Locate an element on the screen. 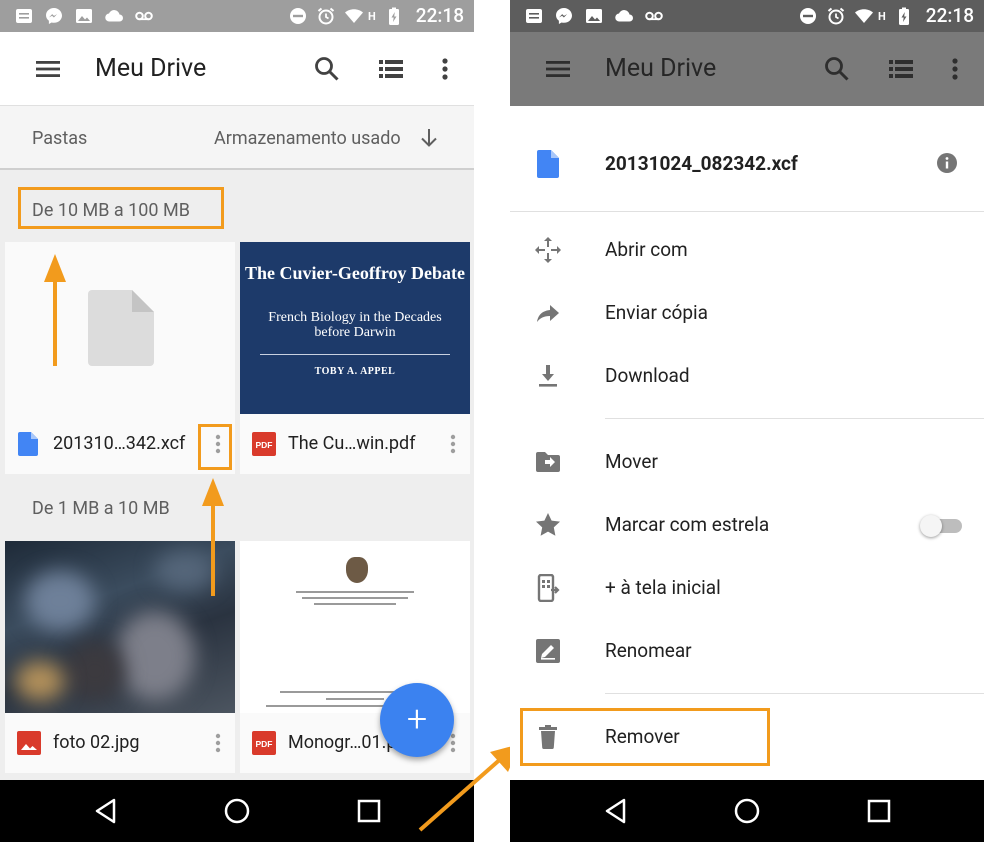 The image size is (984, 842). move-to-folder-icon is located at coordinates (548, 462).